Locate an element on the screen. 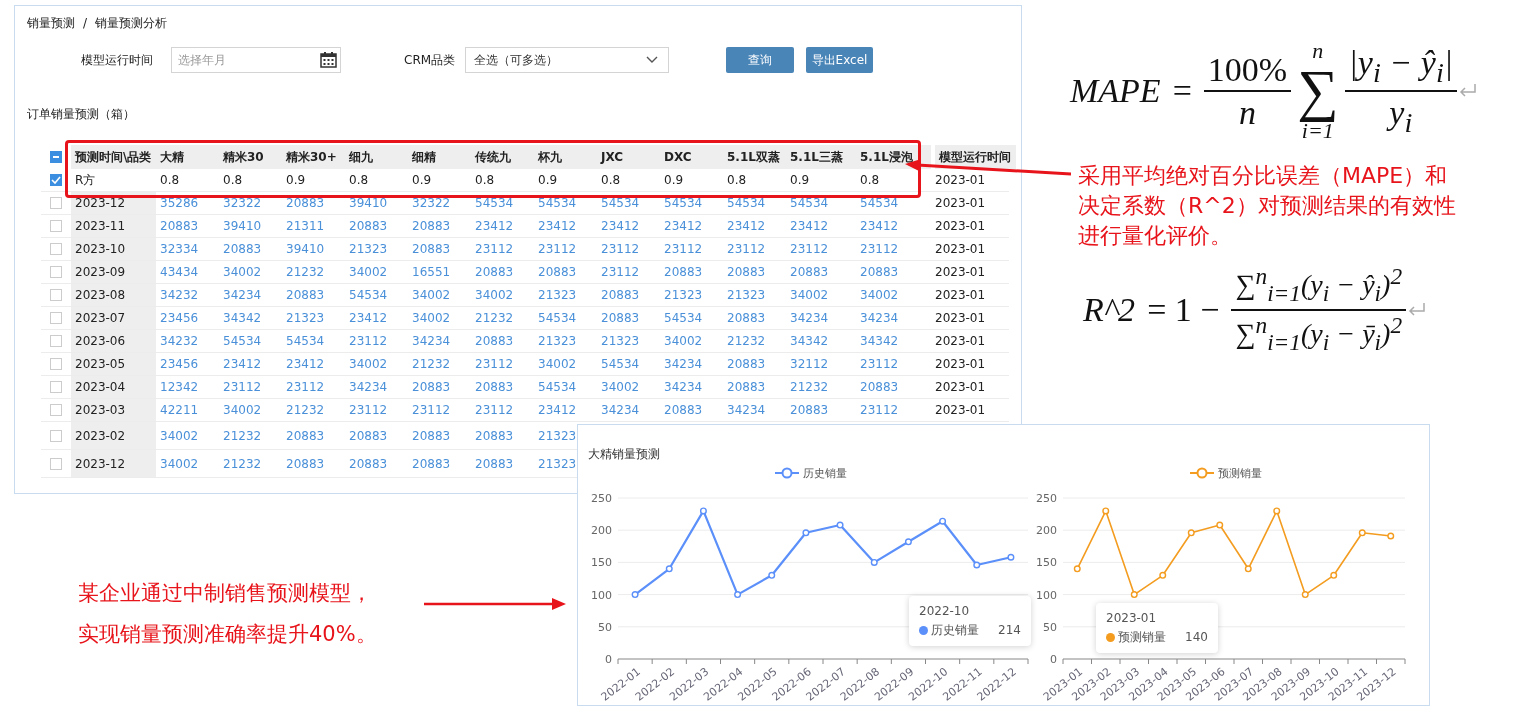 The height and width of the screenshot is (718, 1519). tooltip-label: 预测销量 is located at coordinates (1142, 637).